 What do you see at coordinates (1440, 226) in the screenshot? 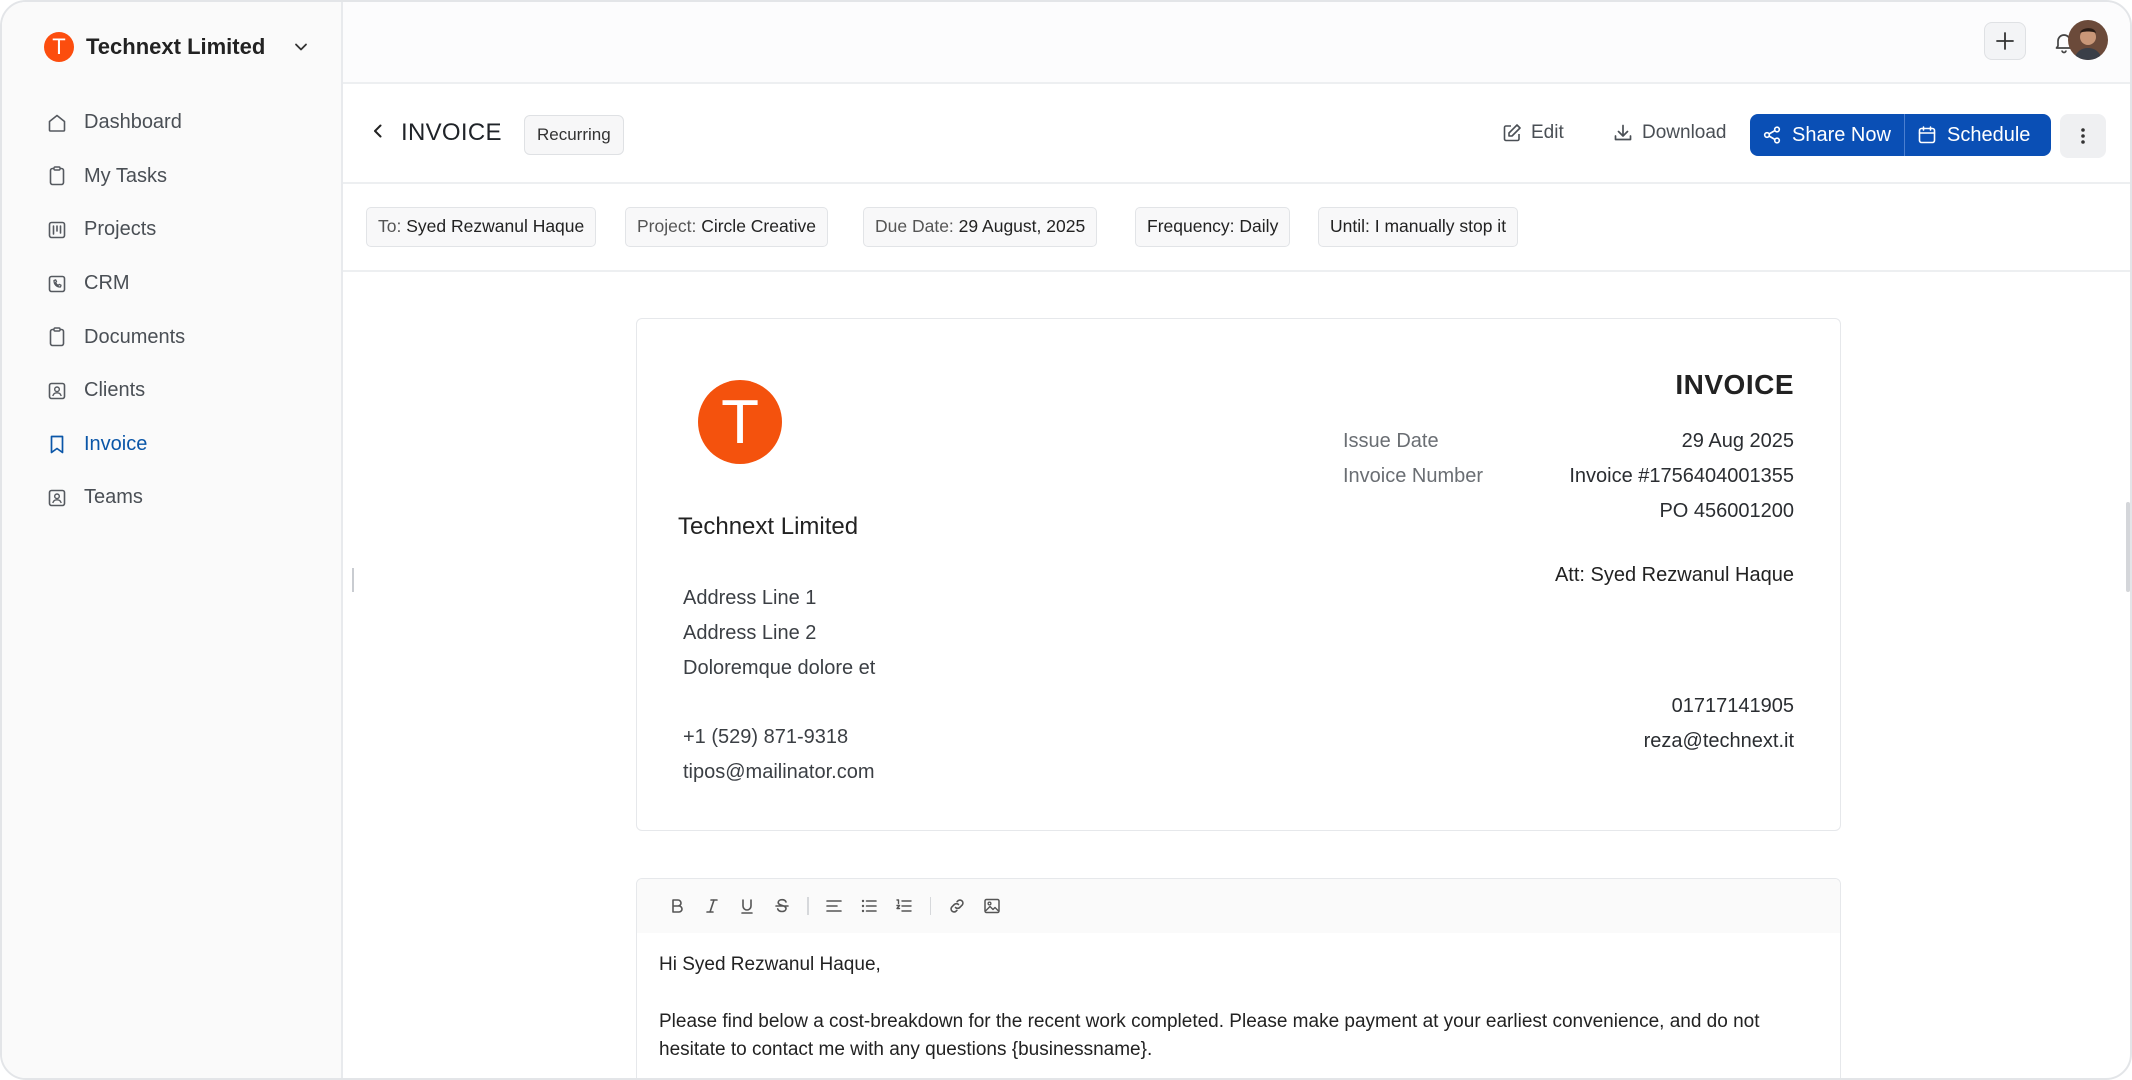
I see `chip-until-value: I manually stop it` at bounding box center [1440, 226].